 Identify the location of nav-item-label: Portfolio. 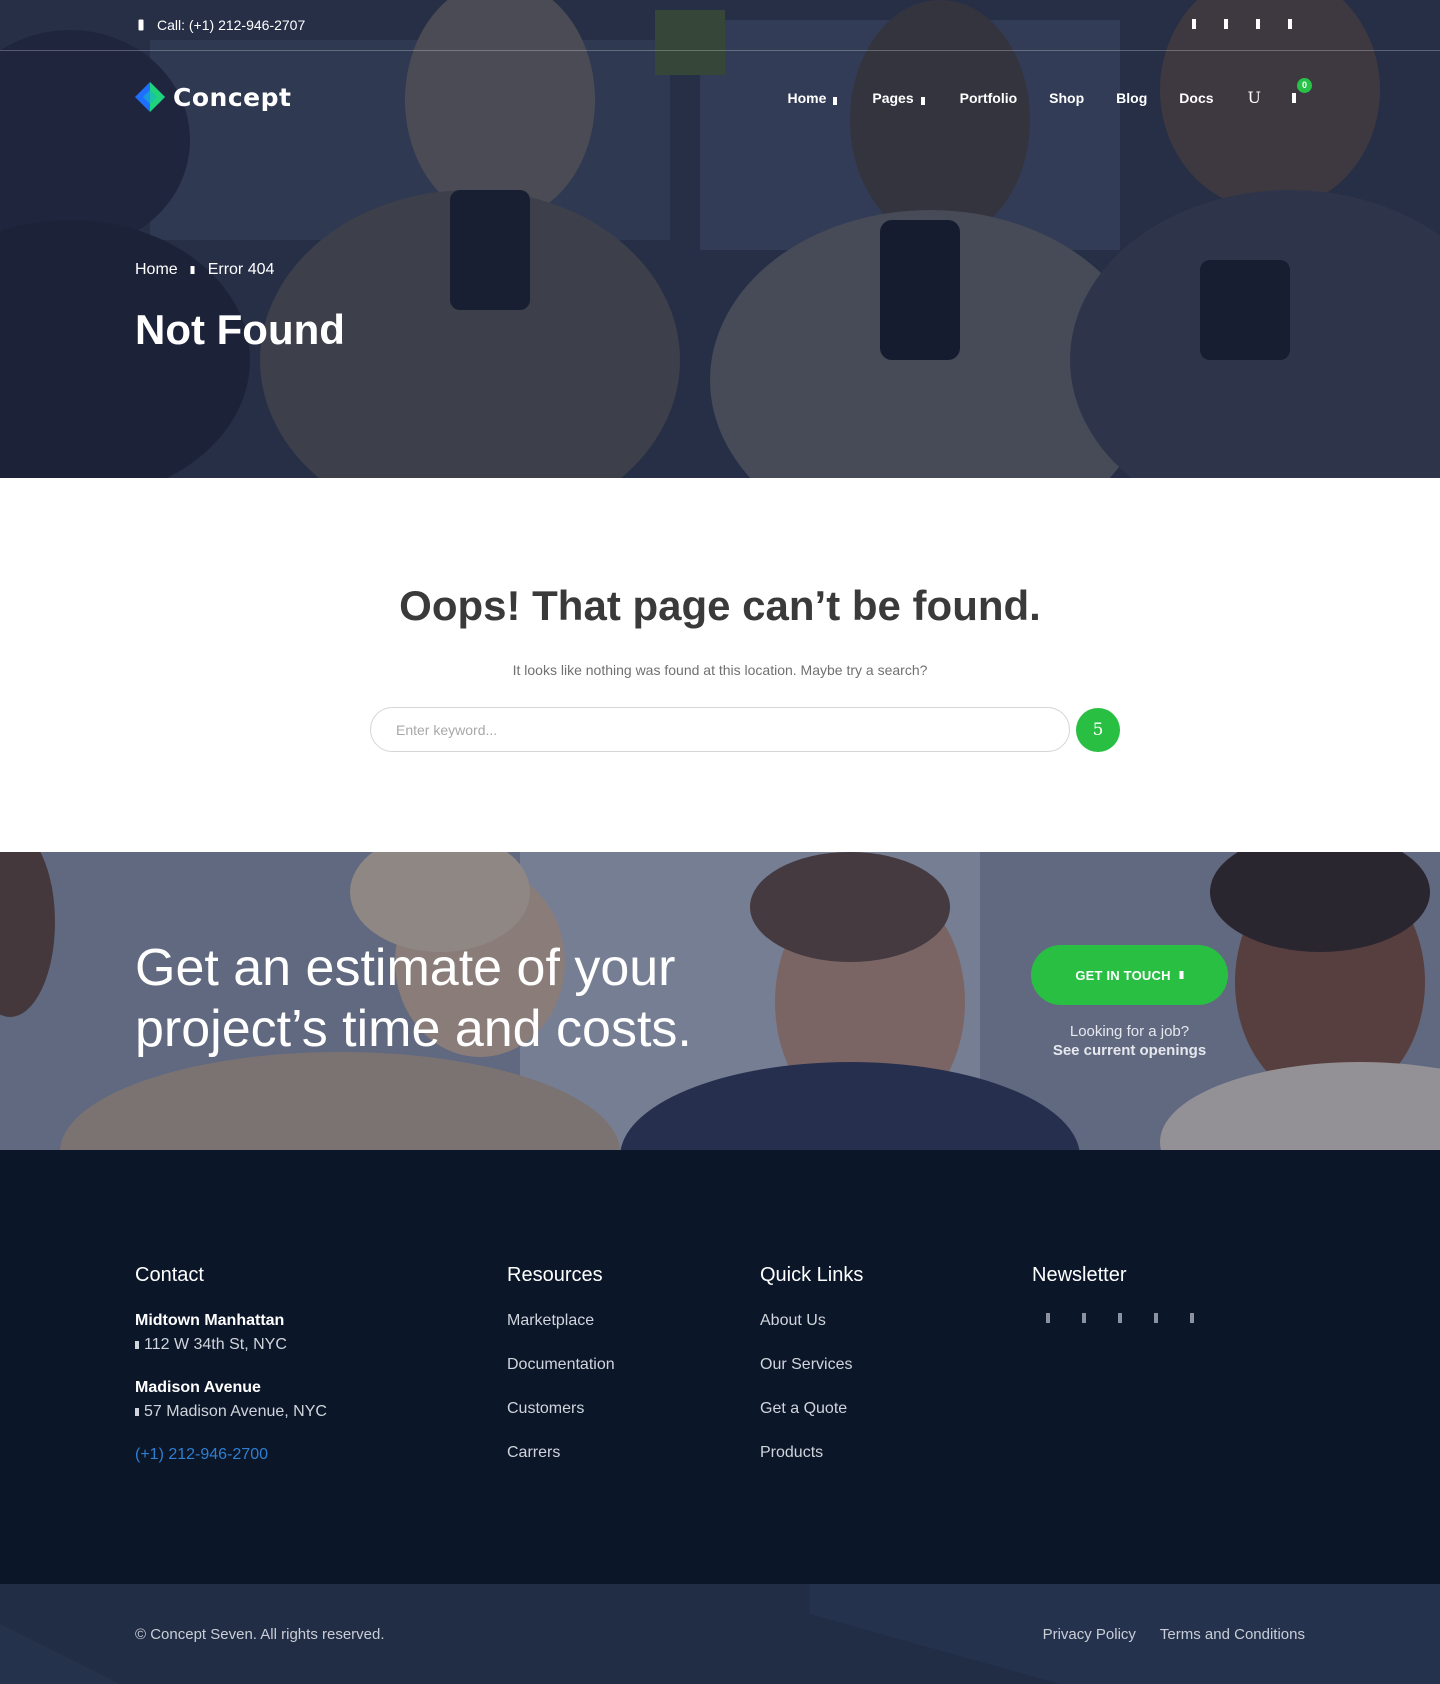
(988, 97).